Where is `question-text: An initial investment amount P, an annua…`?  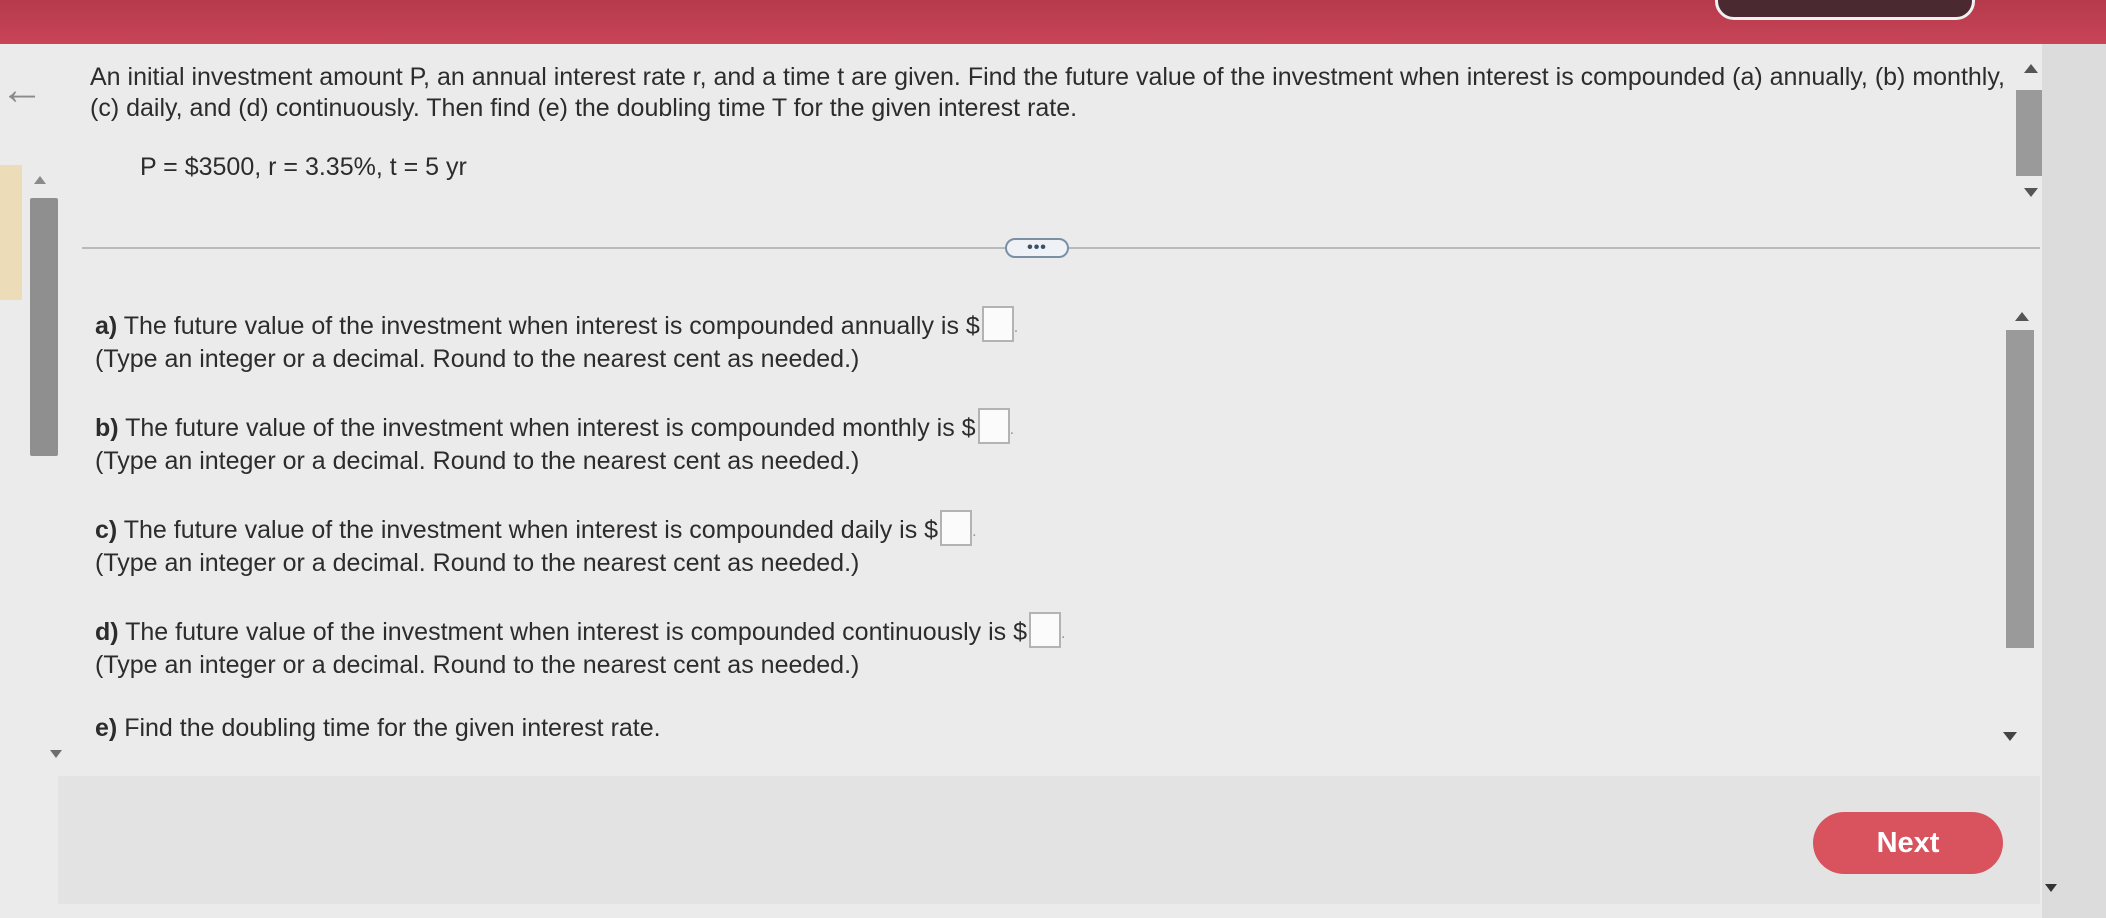
question-text: An initial investment amount P, an annua… is located at coordinates (1047, 92).